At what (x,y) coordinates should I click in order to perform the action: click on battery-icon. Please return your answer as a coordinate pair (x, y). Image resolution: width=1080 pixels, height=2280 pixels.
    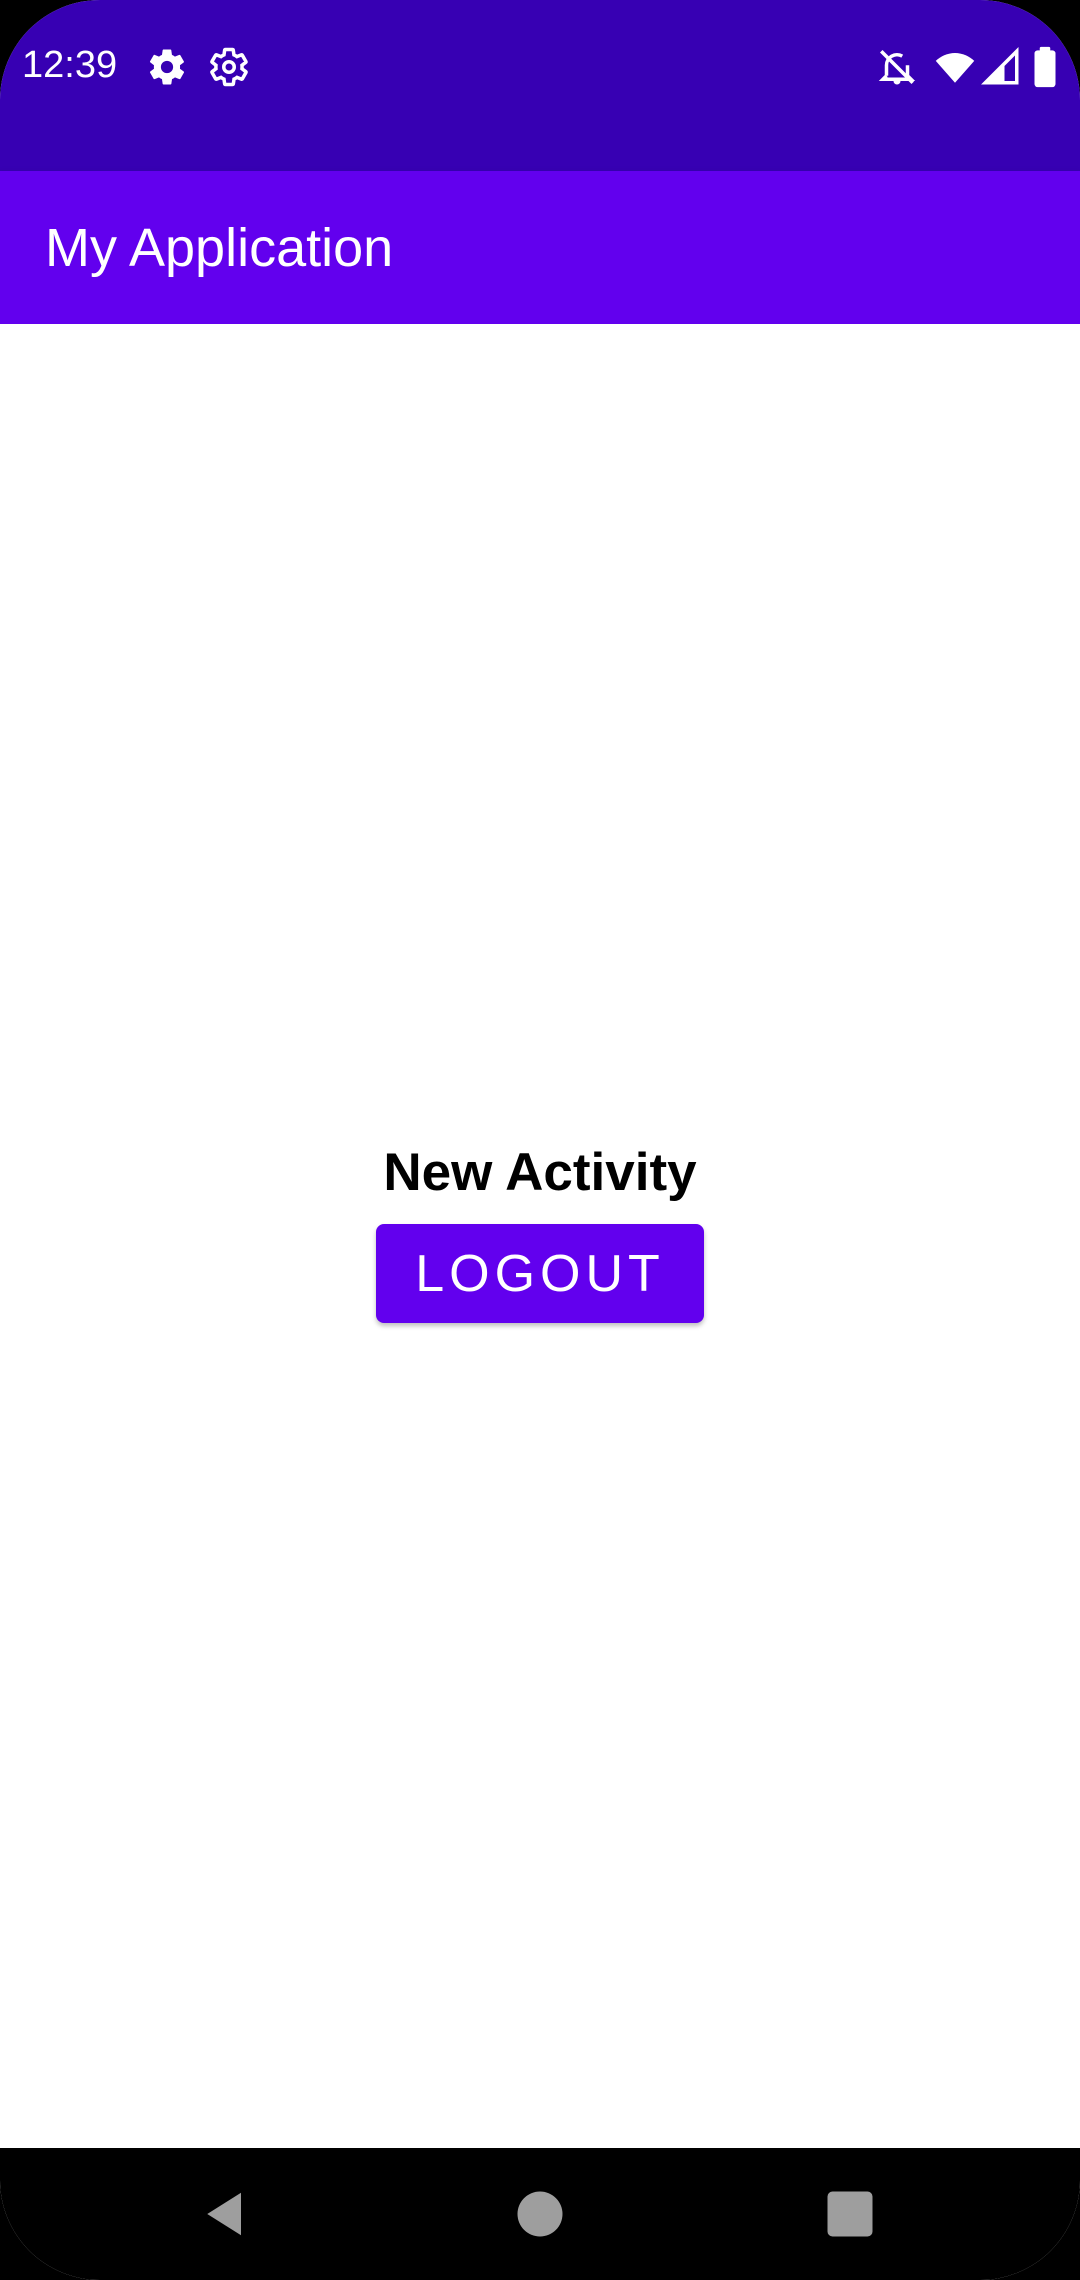
    Looking at the image, I should click on (1045, 67).